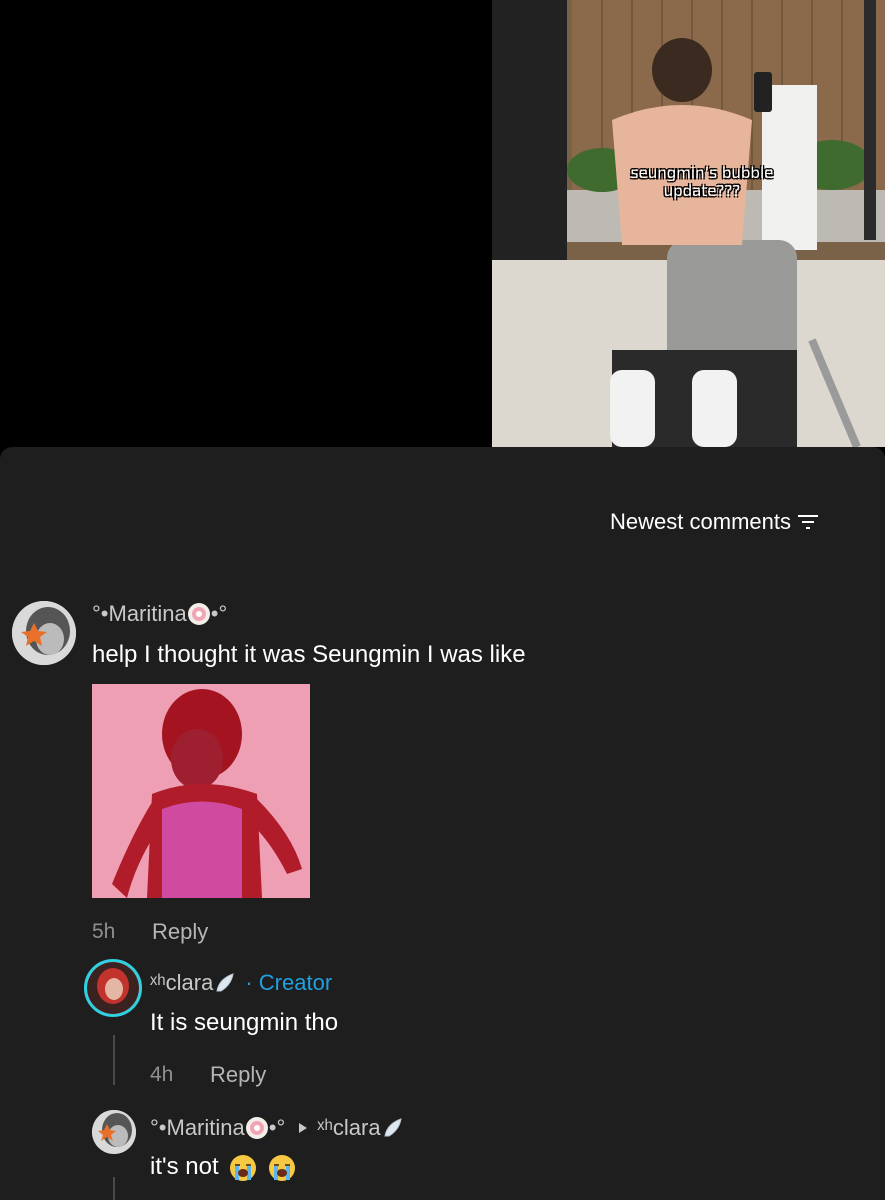 The height and width of the screenshot is (1200, 885). I want to click on gif-image, so click(201, 791).